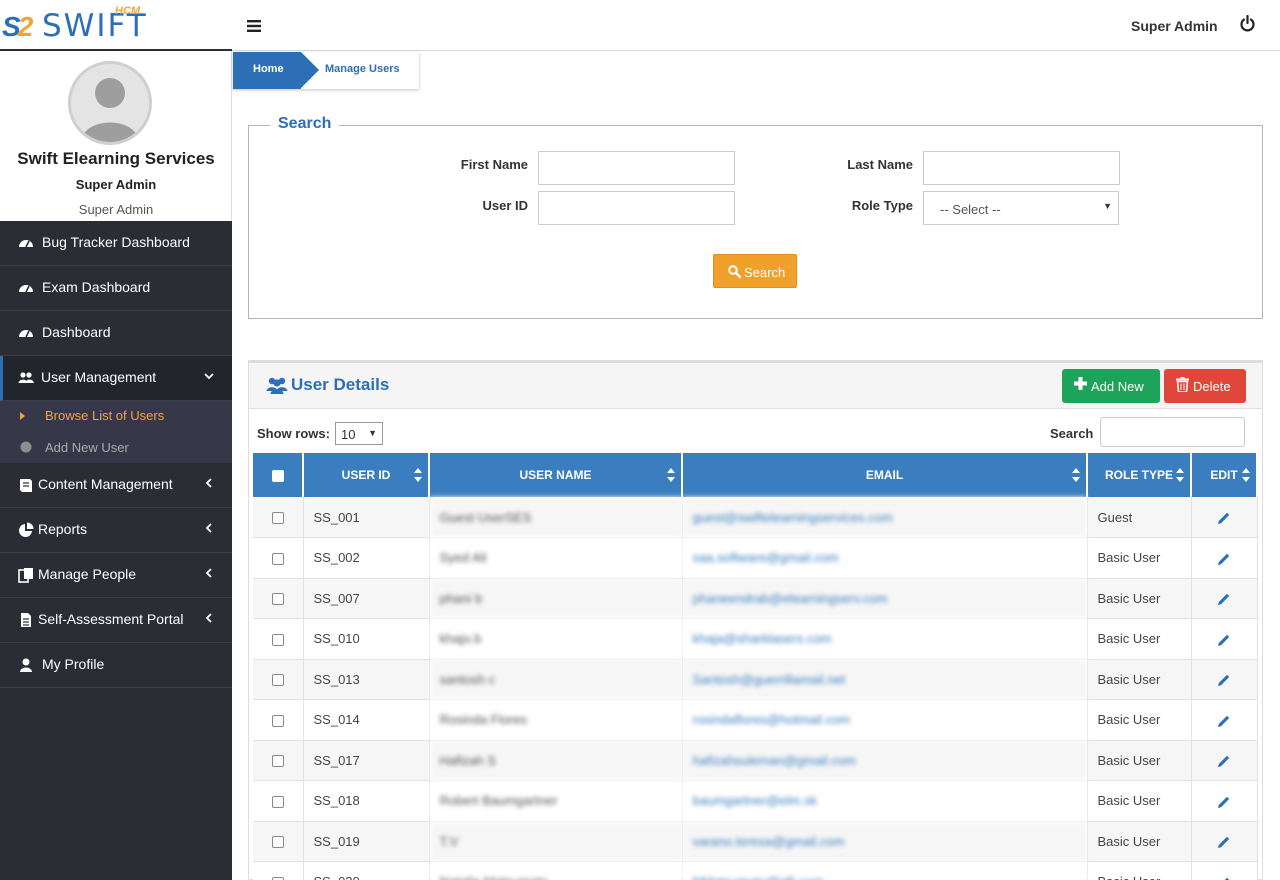  What do you see at coordinates (348, 434) in the screenshot?
I see `show-rows-value: 10` at bounding box center [348, 434].